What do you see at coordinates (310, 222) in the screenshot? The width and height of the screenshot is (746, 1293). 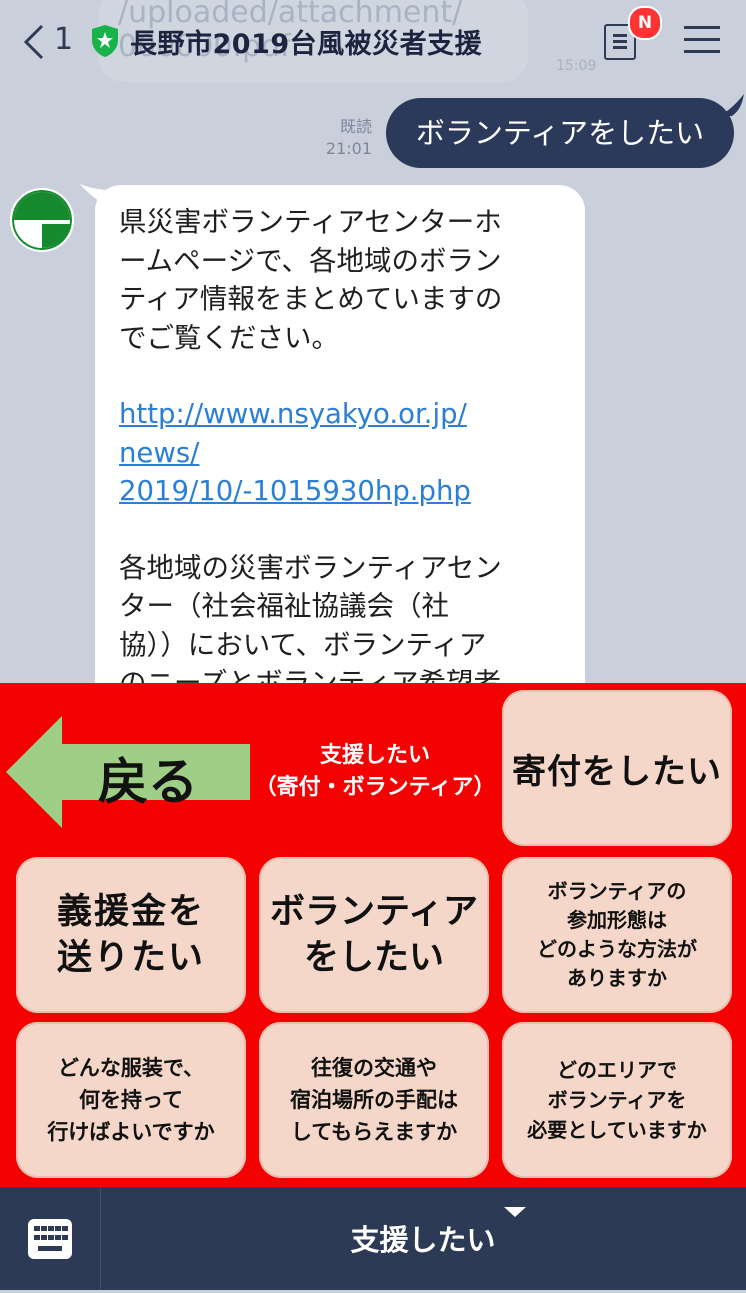 I see `message-line: 県災害ボランティアセンターホ` at bounding box center [310, 222].